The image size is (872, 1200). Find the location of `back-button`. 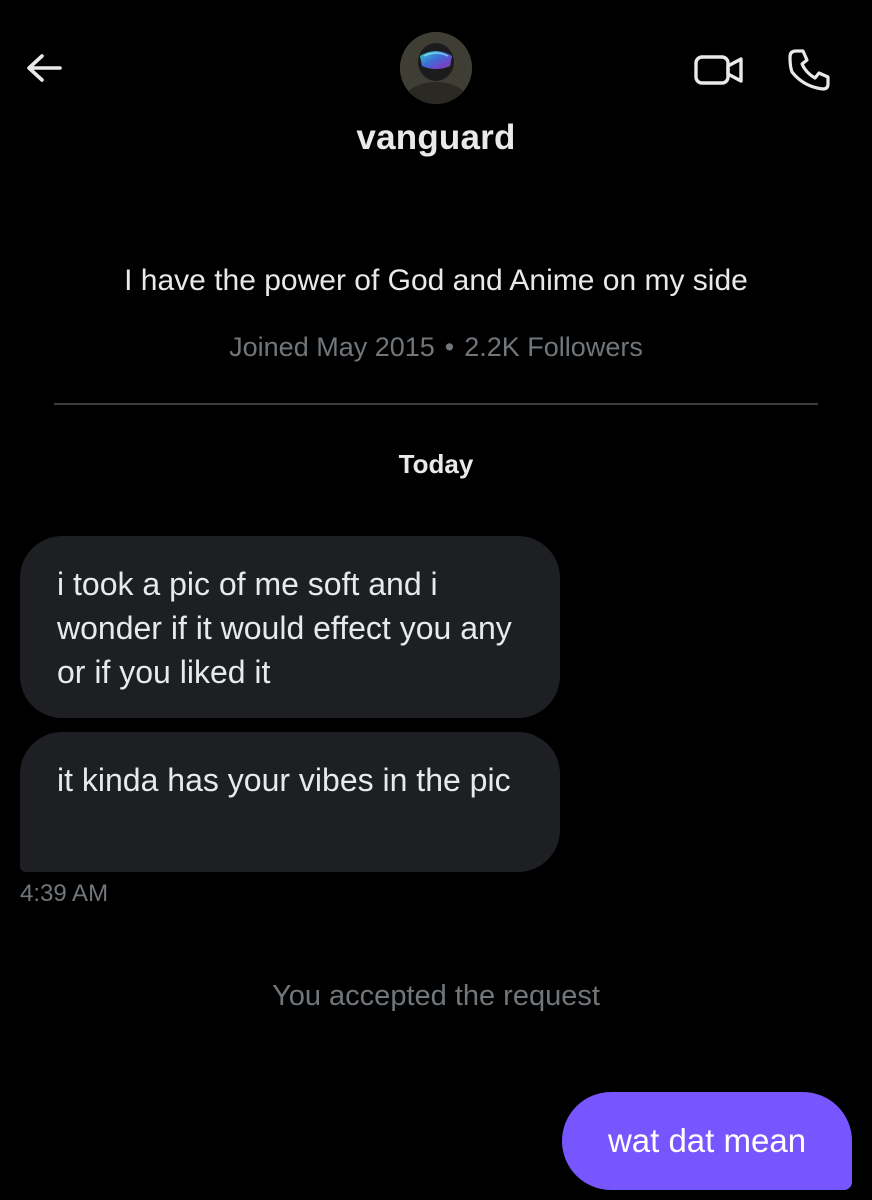

back-button is located at coordinates (44, 68).